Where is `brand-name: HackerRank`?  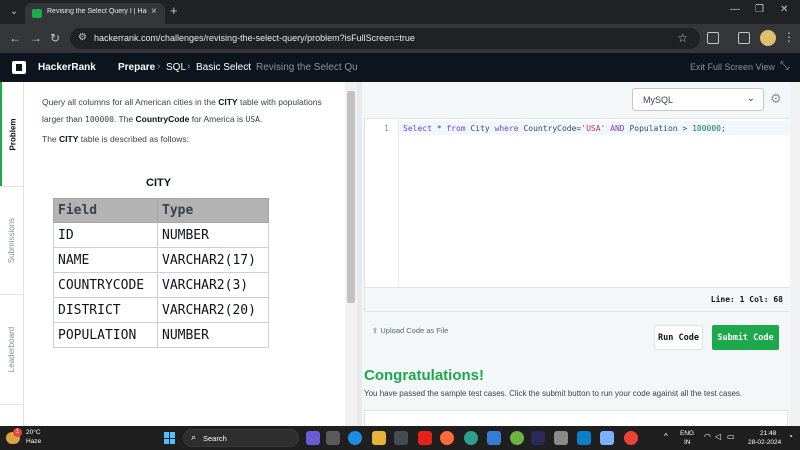
brand-name: HackerRank is located at coordinates (67, 67).